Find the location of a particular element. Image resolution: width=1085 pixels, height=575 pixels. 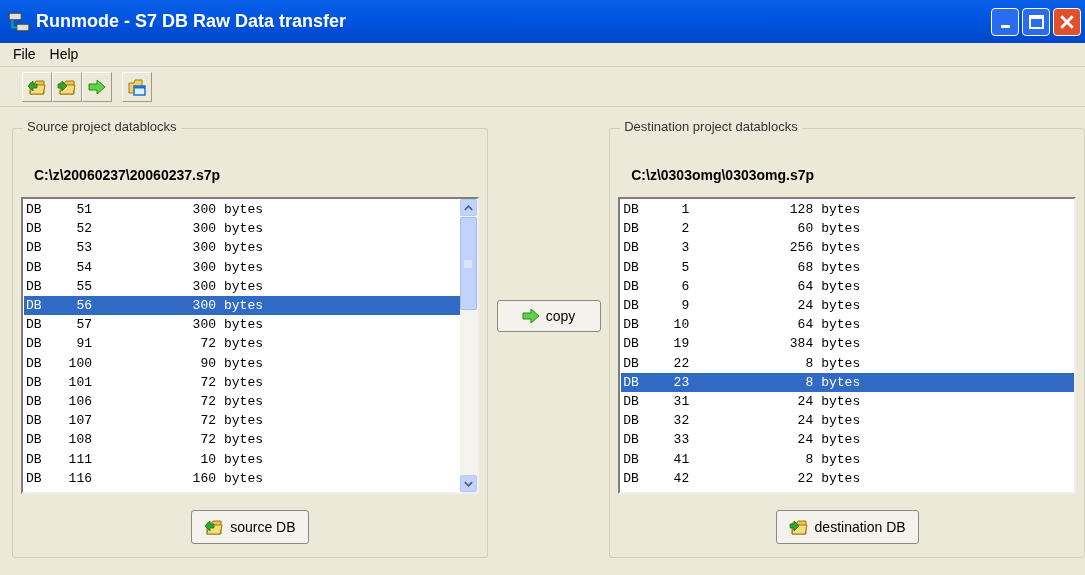

list-item: DB 54 300 bytes is located at coordinates (242, 267).